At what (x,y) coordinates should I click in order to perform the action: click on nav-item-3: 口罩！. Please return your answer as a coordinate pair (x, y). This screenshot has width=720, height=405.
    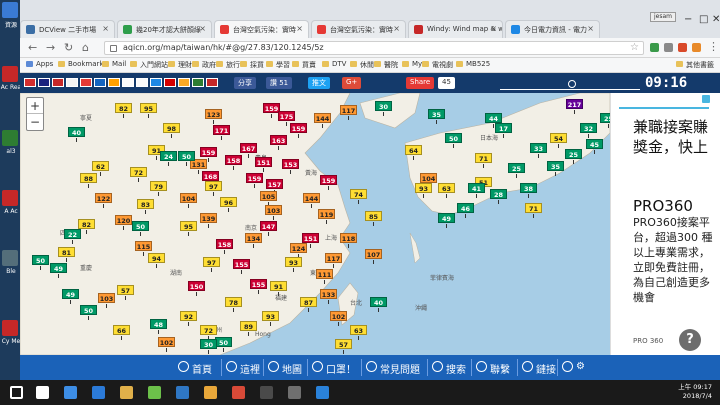
    Looking at the image, I should click on (334, 368).